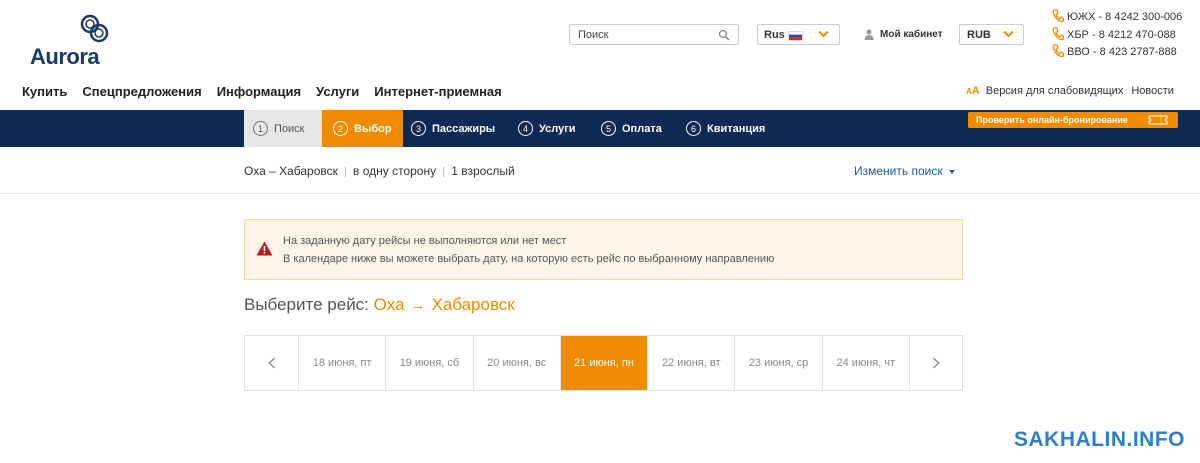  Describe the element at coordinates (1078, 52) in the screenshot. I see `phone-code: ВВО` at that location.